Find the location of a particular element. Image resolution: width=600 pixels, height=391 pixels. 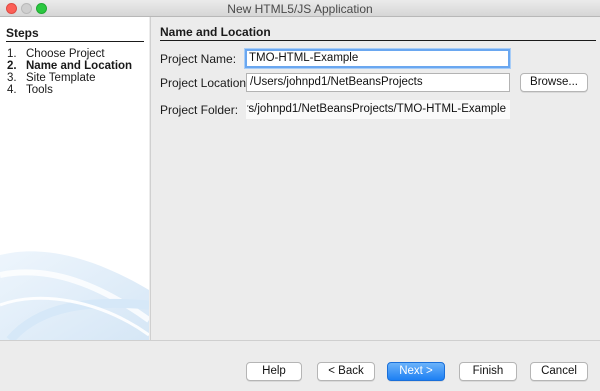

step-label: Name and Location is located at coordinates (79, 66).